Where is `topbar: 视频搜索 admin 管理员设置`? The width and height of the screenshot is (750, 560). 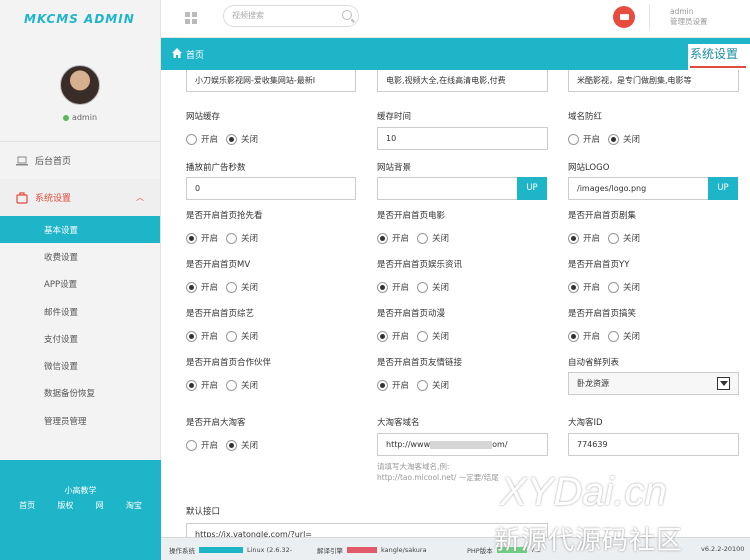 topbar: 视频搜索 admin 管理员设置 is located at coordinates (455, 19).